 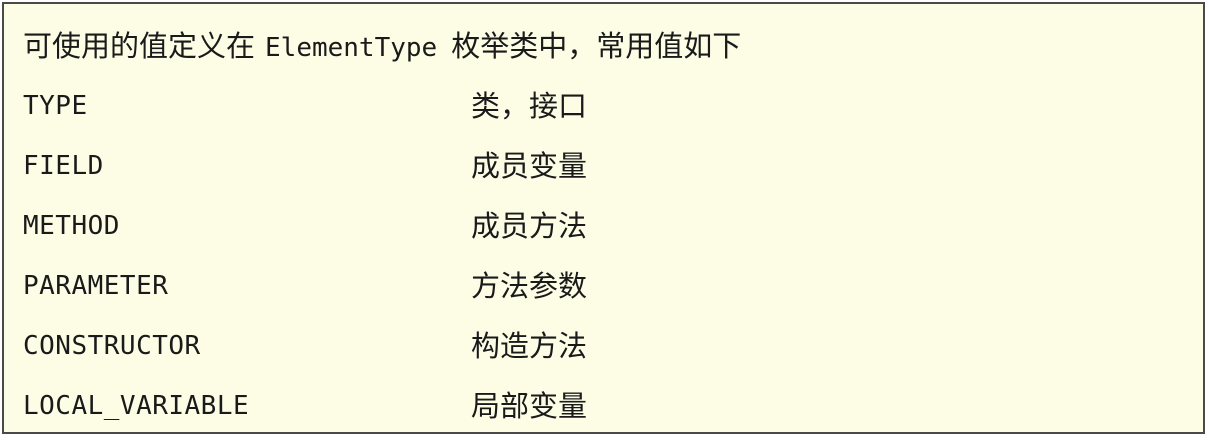 I want to click on constant-name: CONSTRUCTOR, so click(x=112, y=346).